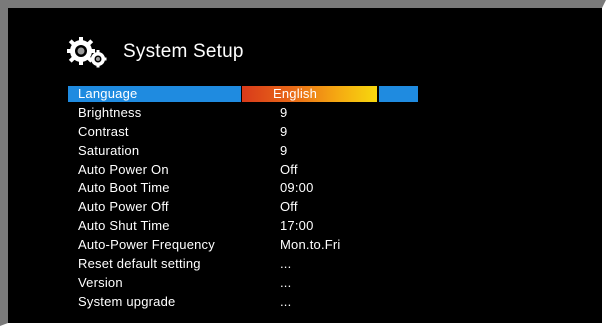 This screenshot has width=606, height=326. I want to click on menu-item-contrast: Contrast 9, so click(243, 132).